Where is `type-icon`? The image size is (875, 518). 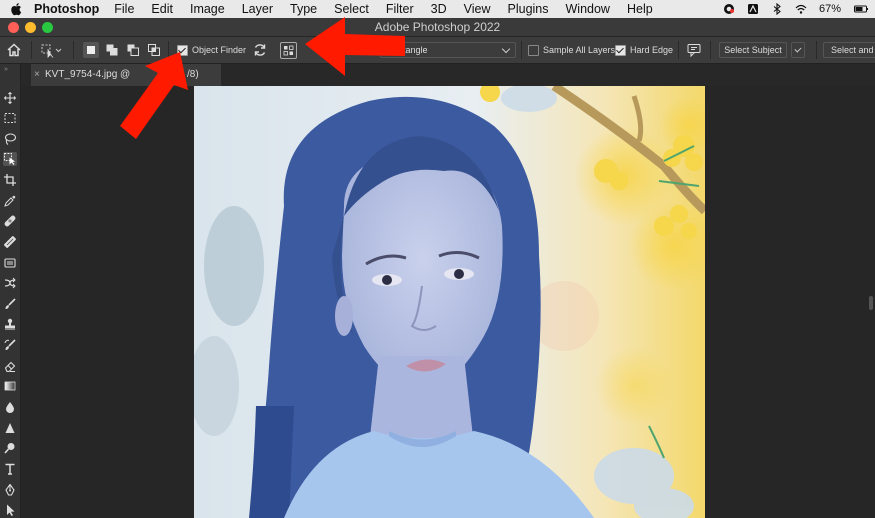
type-icon is located at coordinates (10, 469).